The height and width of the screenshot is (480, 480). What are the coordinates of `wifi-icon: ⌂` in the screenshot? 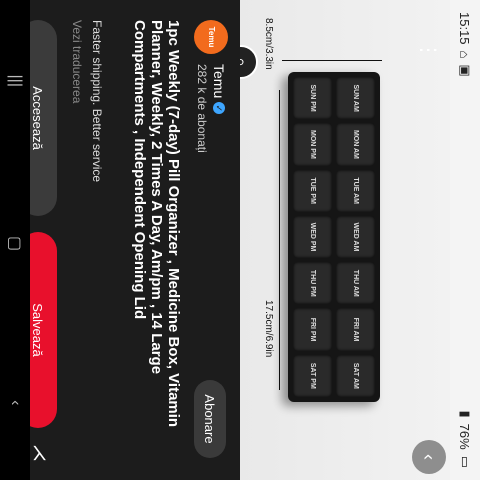 It's located at (465, 54).